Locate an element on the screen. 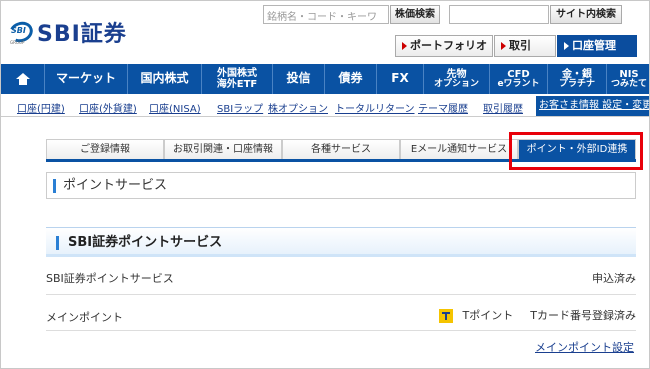 The height and width of the screenshot is (369, 650). sbi-logo: SBI GROUP SBI証券 is located at coordinates (66, 32).